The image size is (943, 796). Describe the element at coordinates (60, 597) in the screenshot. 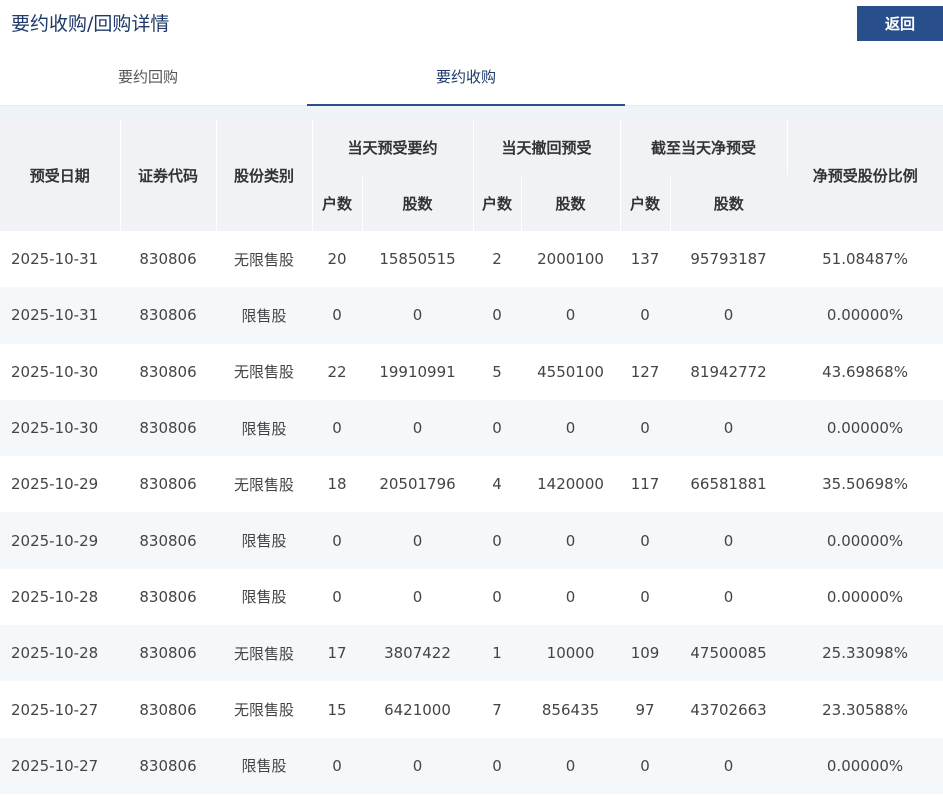

I see `cell-date: 2025-10-28` at that location.